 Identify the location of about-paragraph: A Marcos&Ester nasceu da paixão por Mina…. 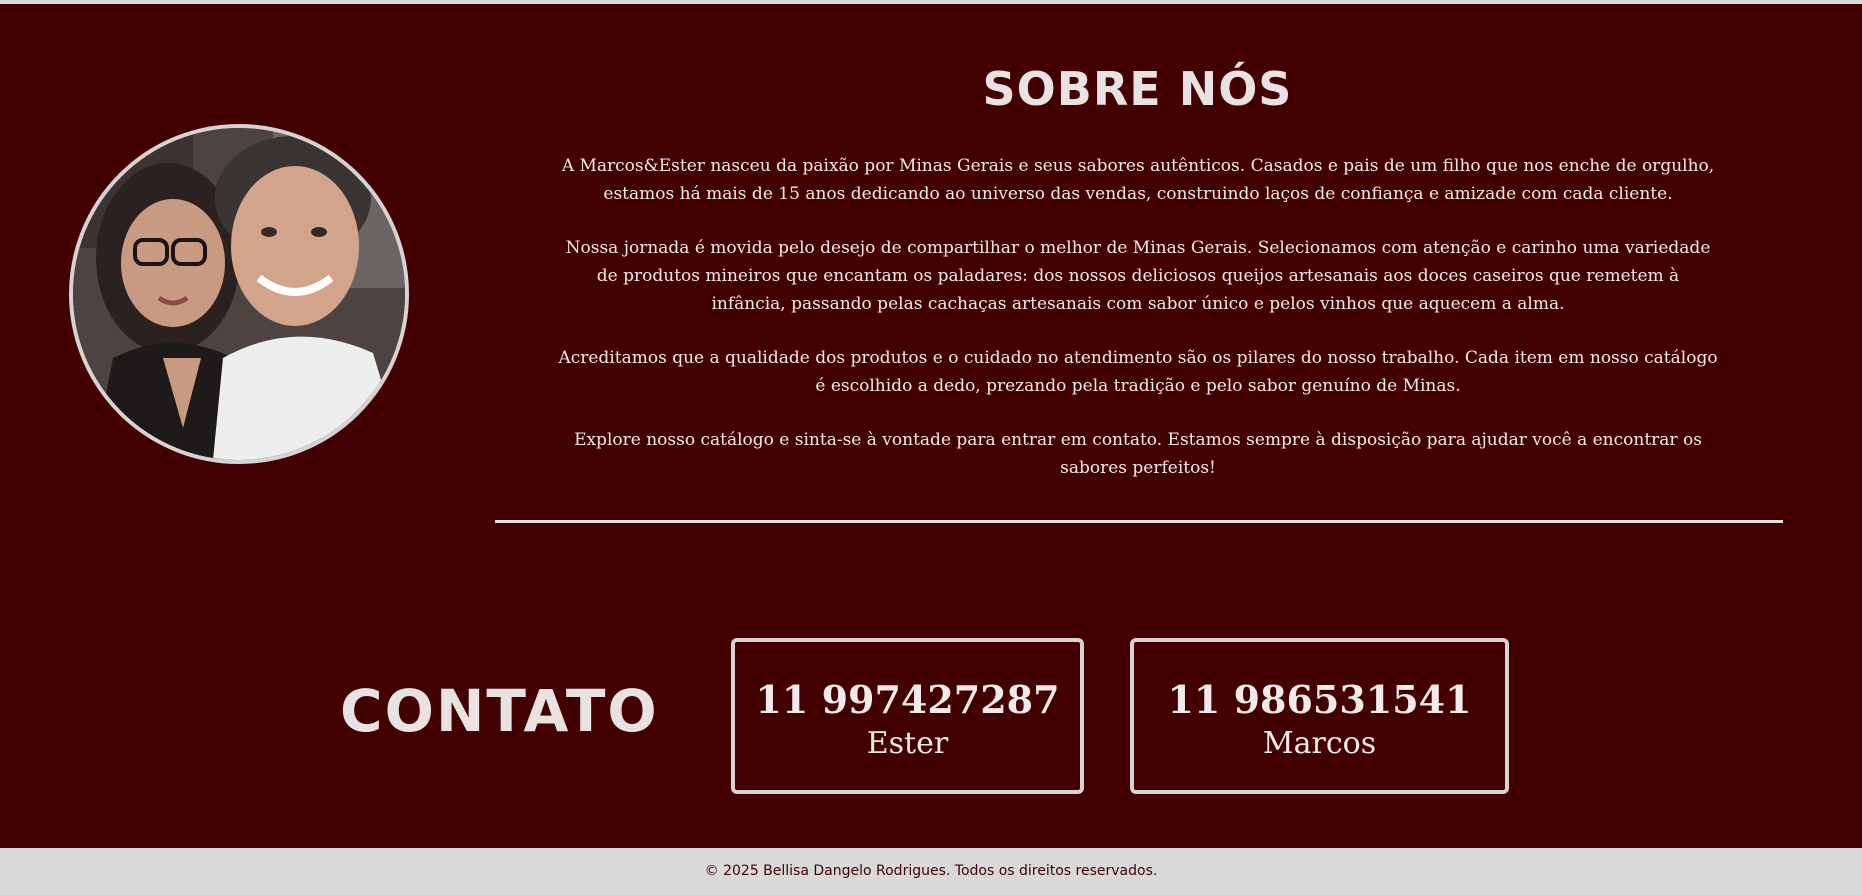
(1138, 180).